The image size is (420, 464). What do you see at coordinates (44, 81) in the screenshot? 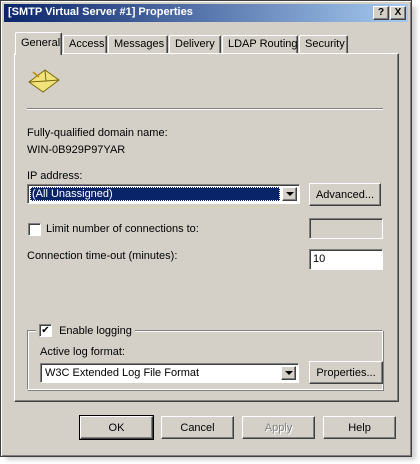
I see `smtp-envelope-icon` at bounding box center [44, 81].